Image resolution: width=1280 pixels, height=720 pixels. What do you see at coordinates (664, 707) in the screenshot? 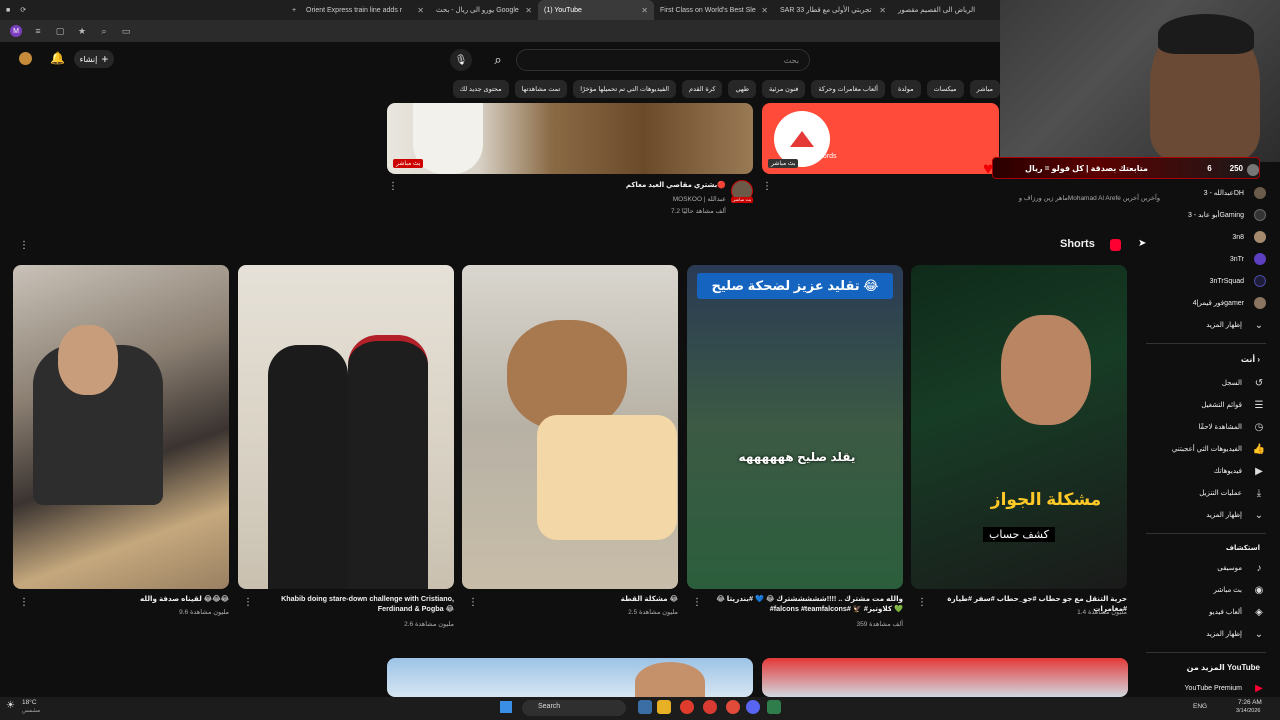
I see `file-explorer-icon` at bounding box center [664, 707].